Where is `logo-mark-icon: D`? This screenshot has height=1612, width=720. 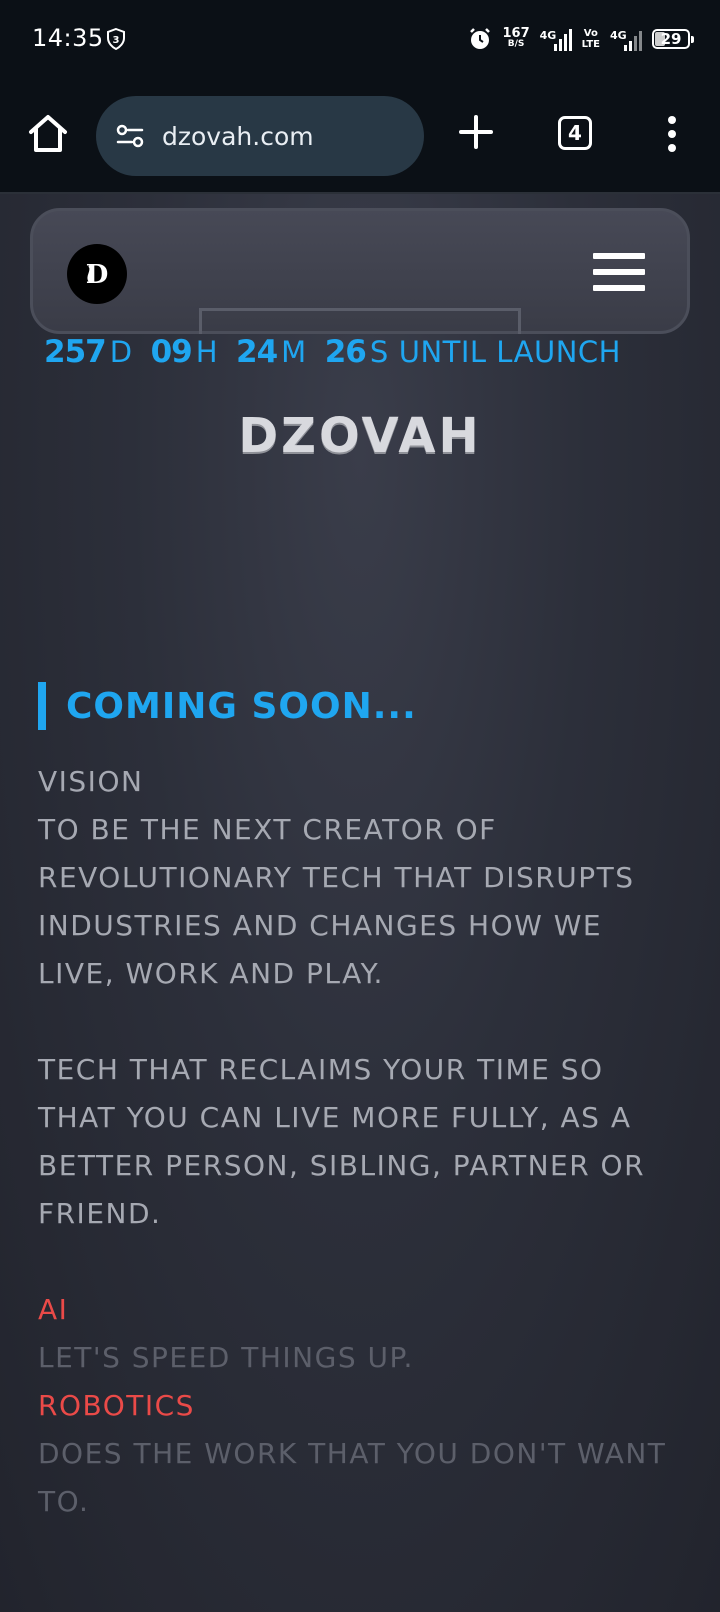
logo-mark-icon: D is located at coordinates (97, 275).